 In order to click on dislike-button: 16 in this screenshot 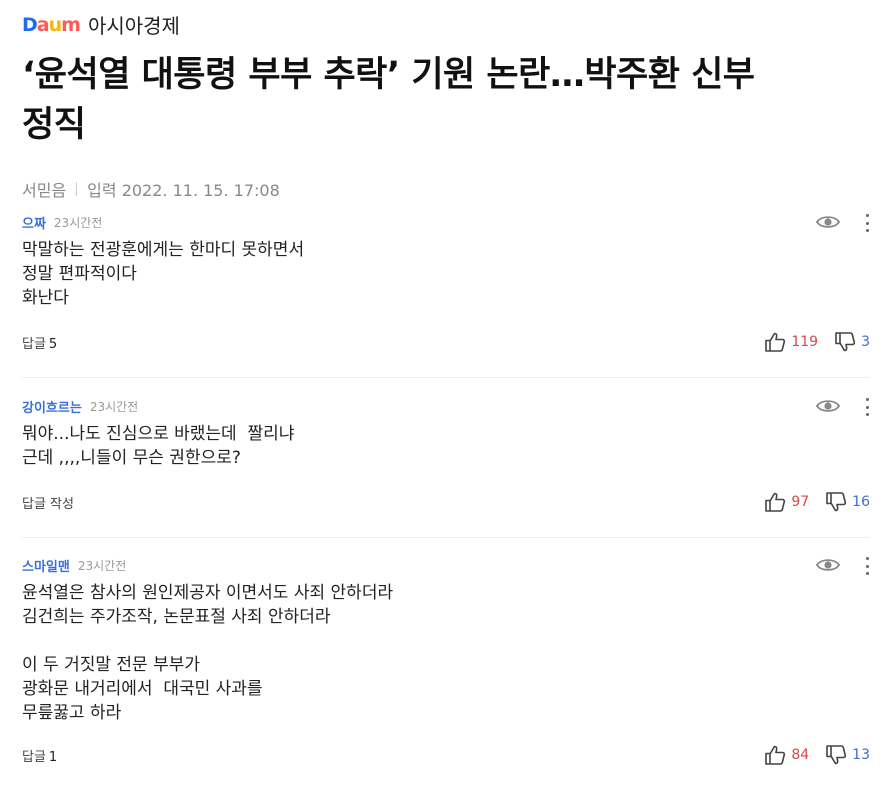, I will do `click(847, 502)`.